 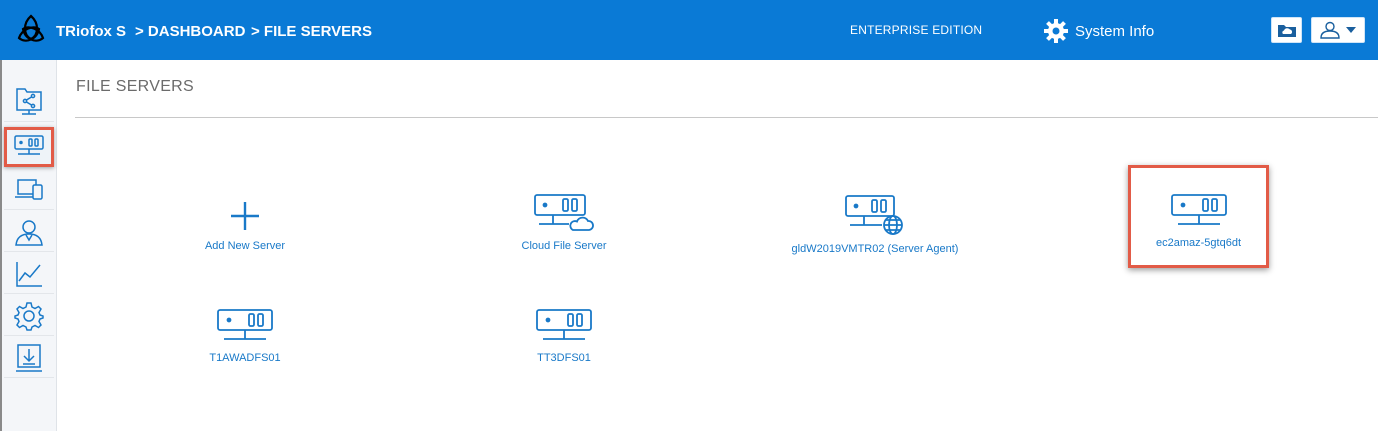 I want to click on tt3dfs01-server-tile: TT3DFS01, so click(x=564, y=348).